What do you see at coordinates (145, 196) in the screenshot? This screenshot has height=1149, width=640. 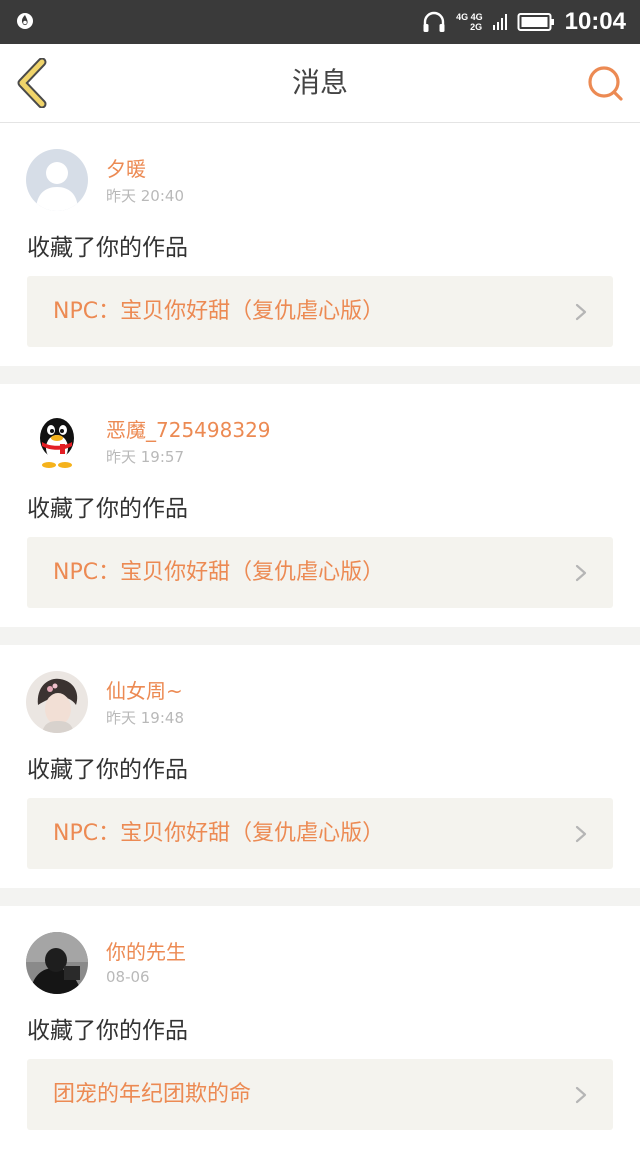 I see `message-time: 昨天 20:40` at bounding box center [145, 196].